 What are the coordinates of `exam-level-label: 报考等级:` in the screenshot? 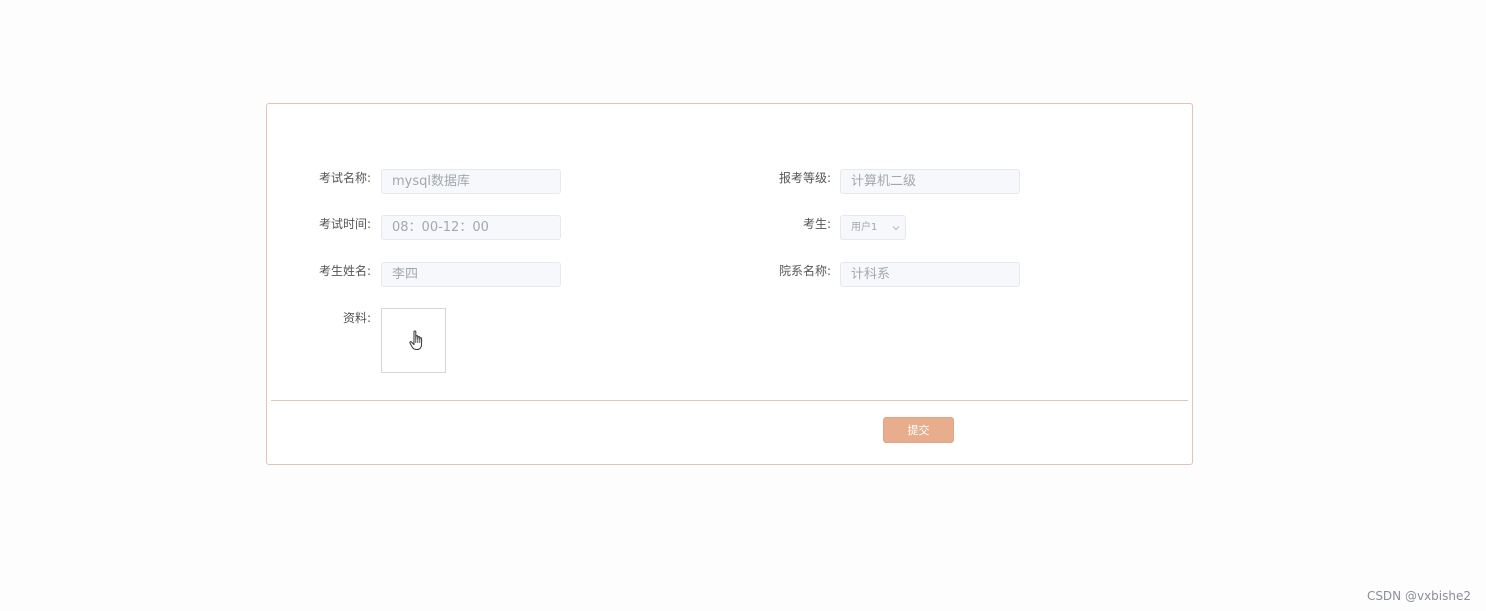 It's located at (804, 178).